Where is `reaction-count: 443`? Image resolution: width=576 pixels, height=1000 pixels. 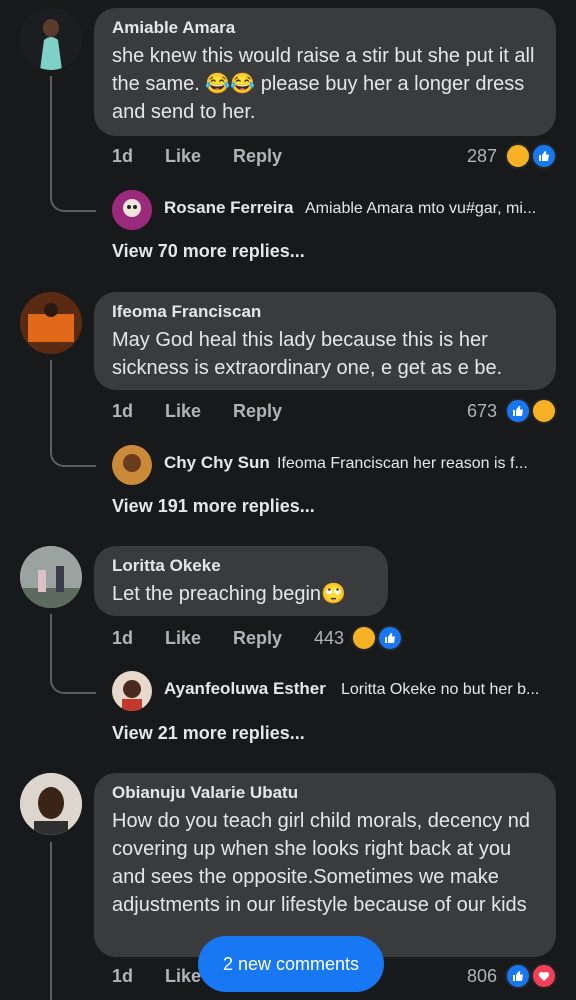 reaction-count: 443 is located at coordinates (329, 638).